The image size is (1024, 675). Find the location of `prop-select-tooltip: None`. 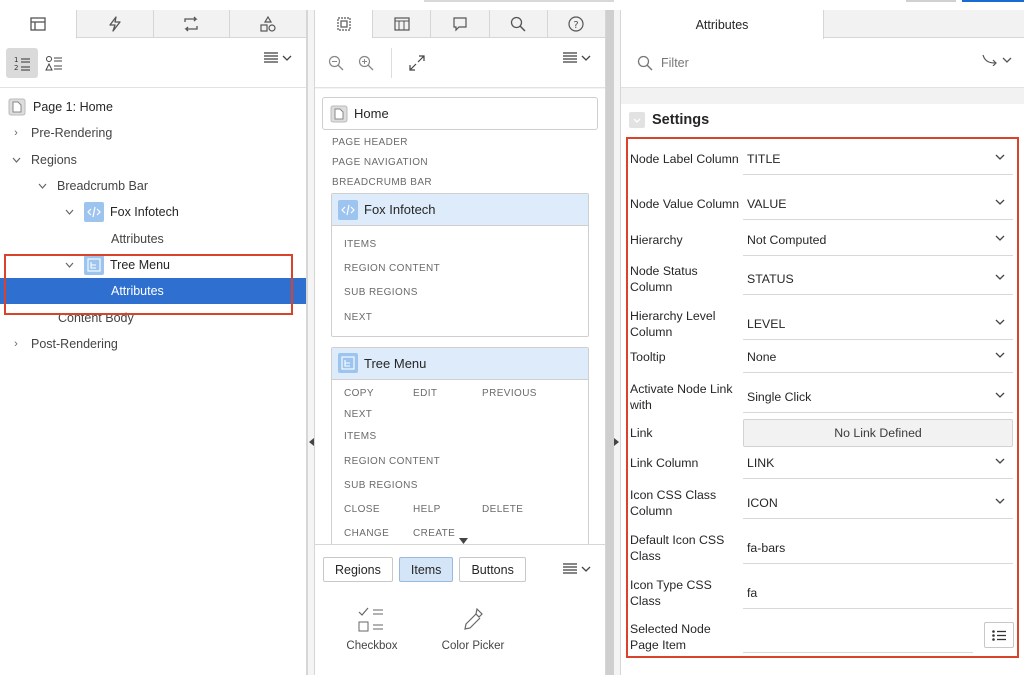

prop-select-tooltip: None is located at coordinates (878, 357).